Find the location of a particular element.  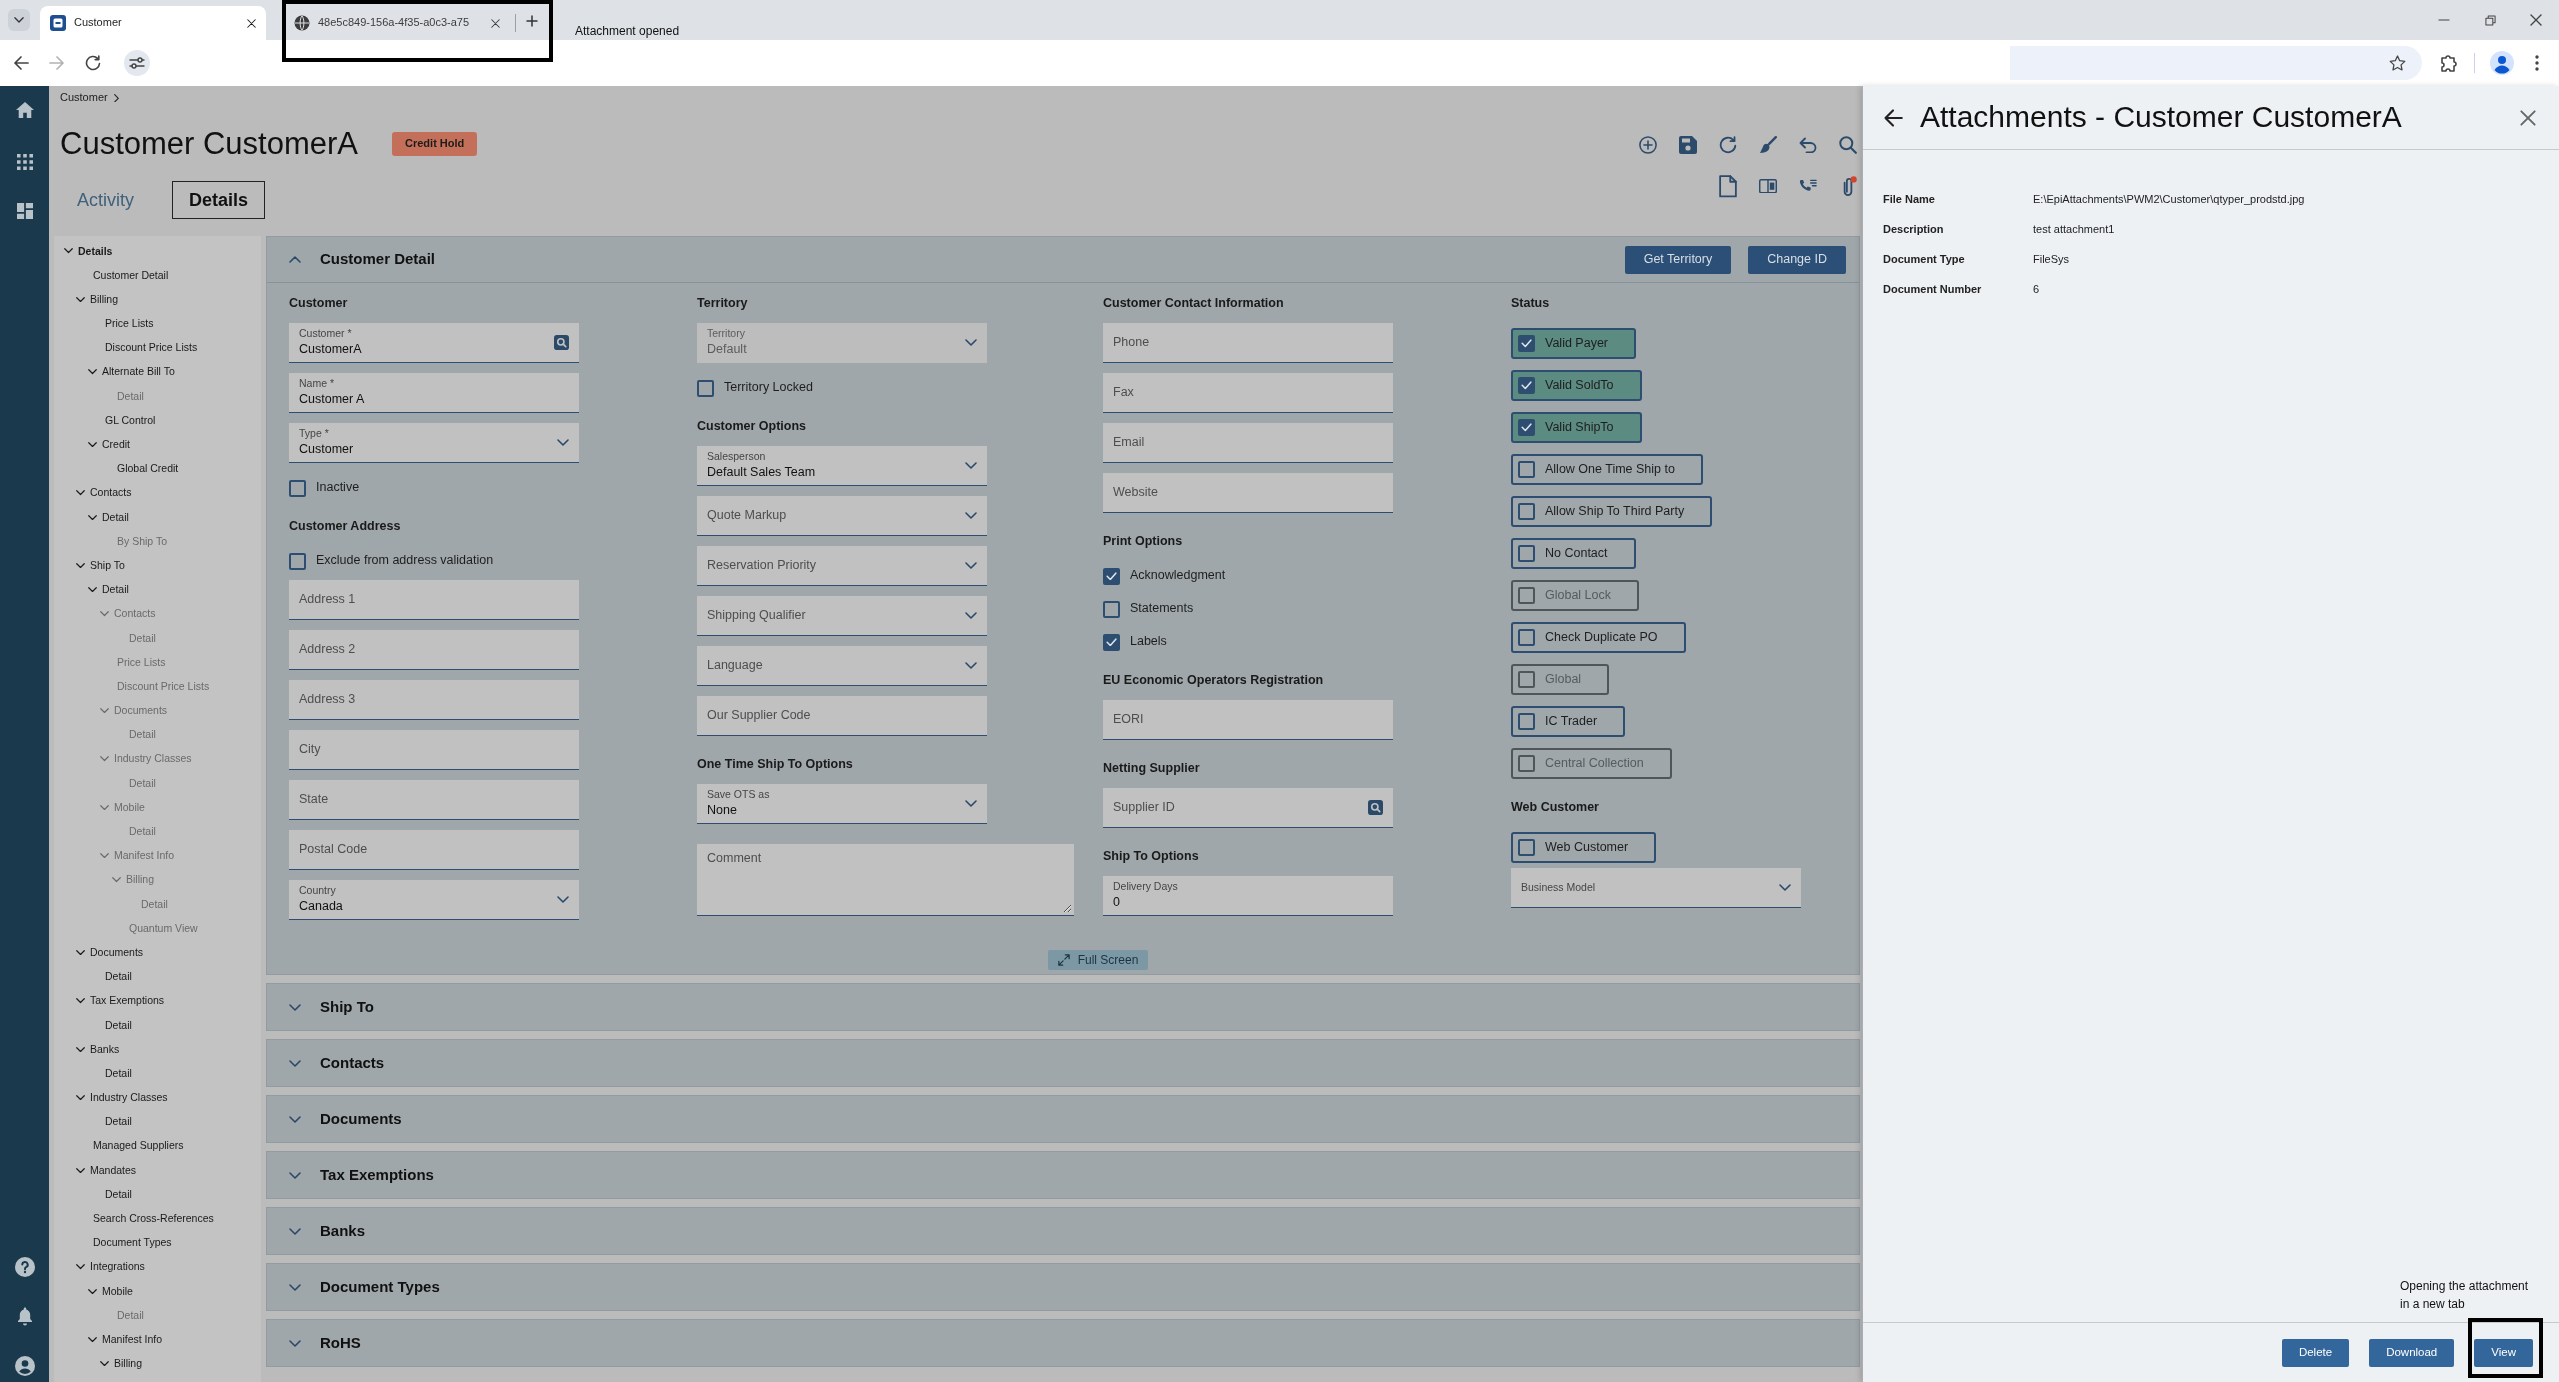

tree-item: Contacts is located at coordinates (157, 493).